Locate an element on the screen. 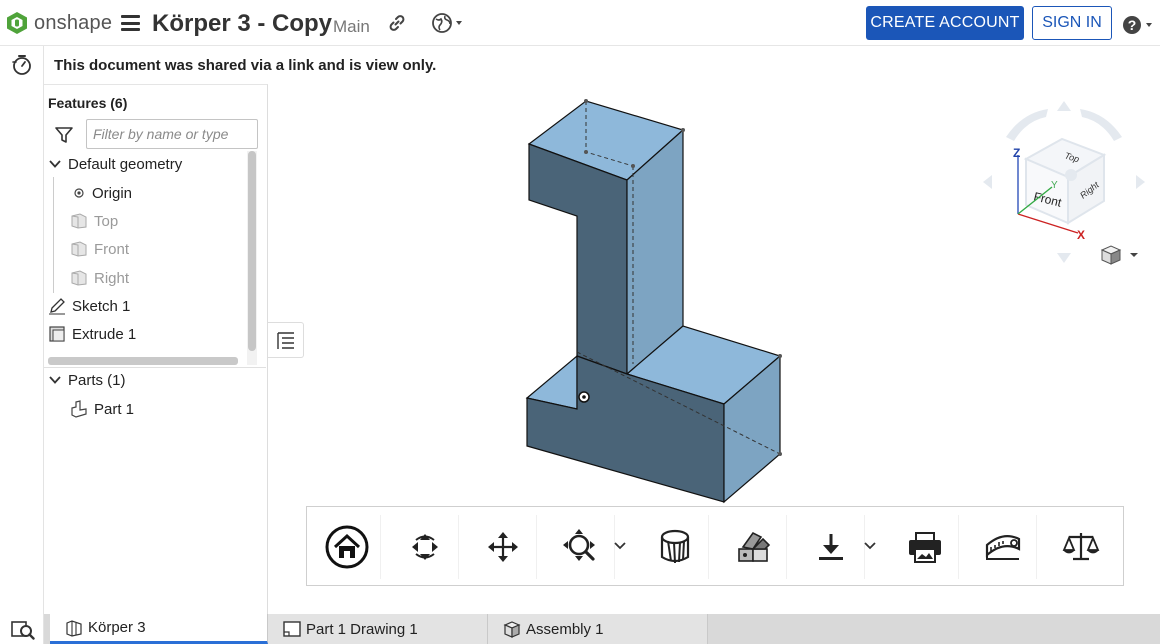  tree-item-plane-top: Top is located at coordinates (94, 221).